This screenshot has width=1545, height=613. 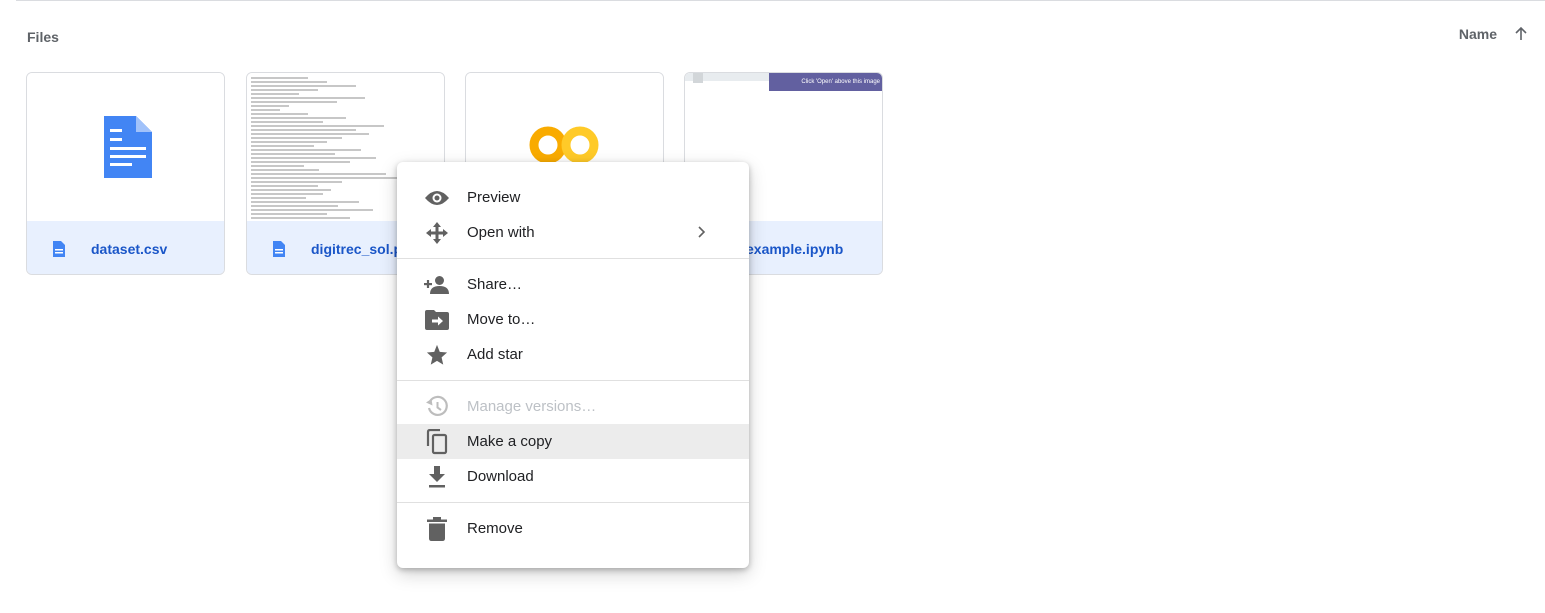 I want to click on menu-item-download: Download, so click(x=573, y=476).